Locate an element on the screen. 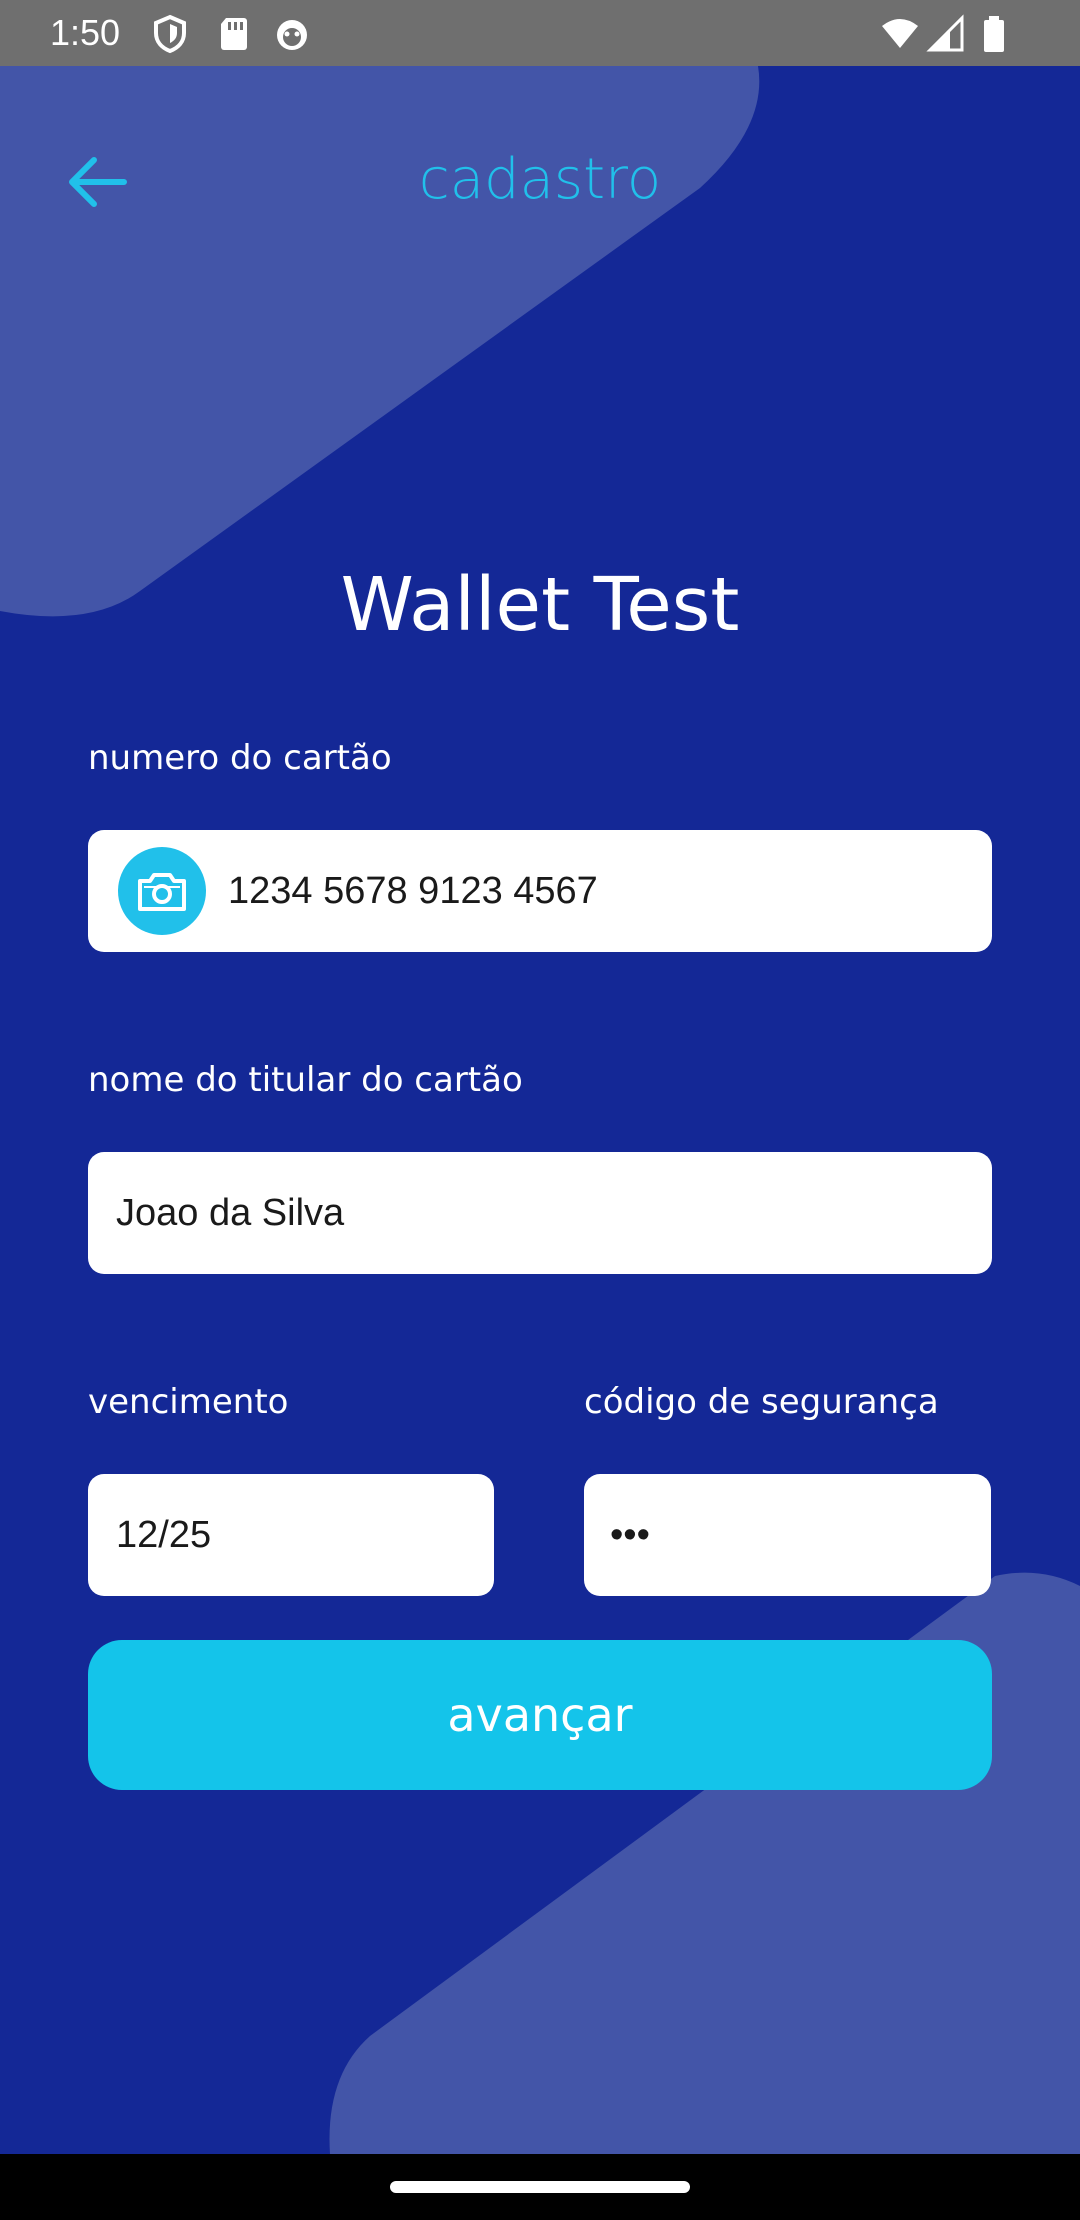 The width and height of the screenshot is (1080, 2220). sd-card-icon is located at coordinates (234, 34).